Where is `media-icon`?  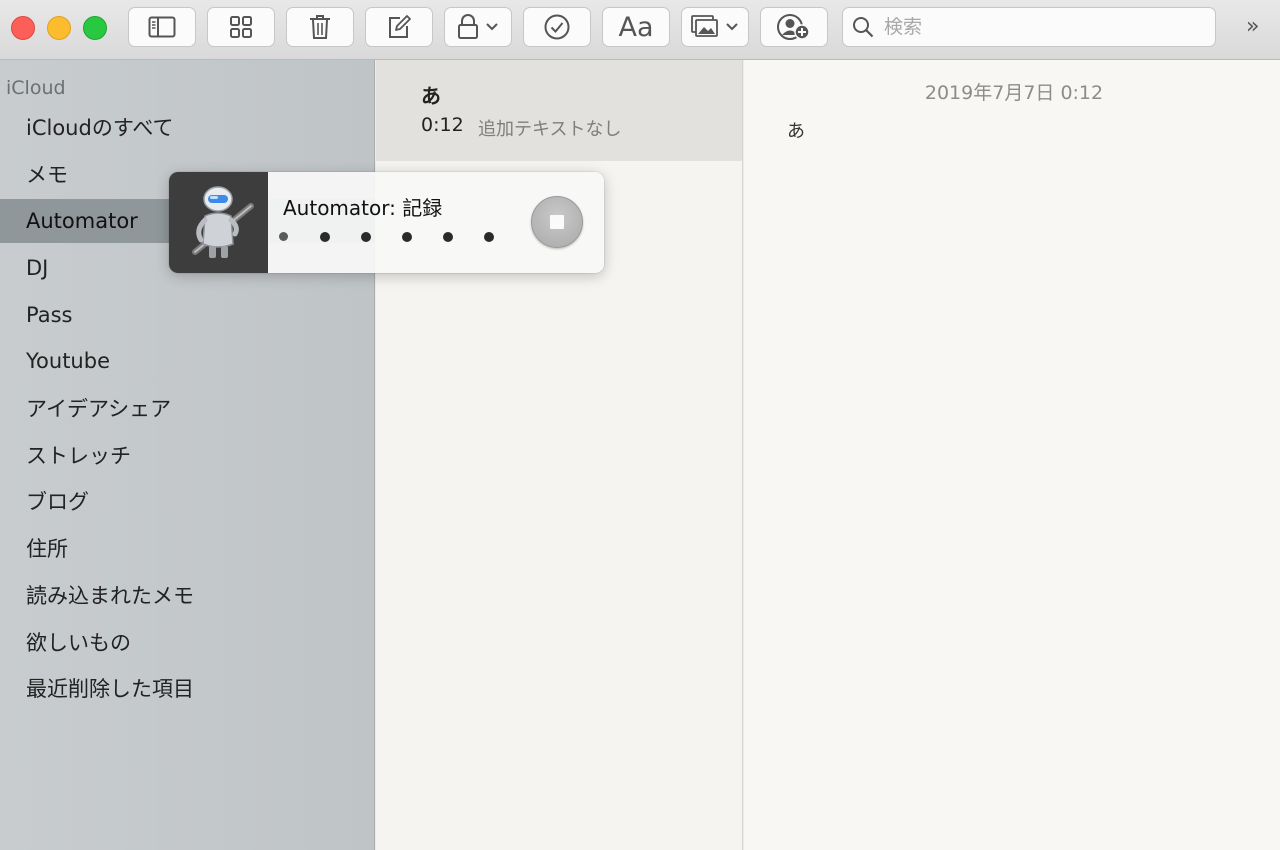 media-icon is located at coordinates (704, 26).